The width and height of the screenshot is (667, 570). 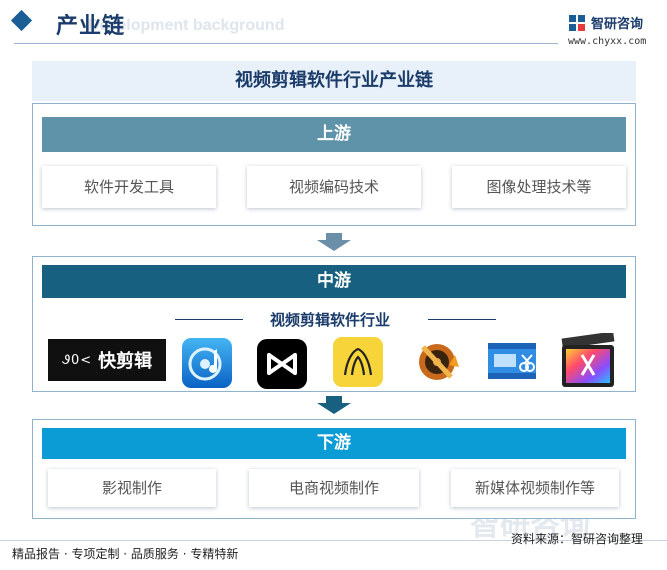 I want to click on downstream-item: 影视制作, so click(x=132, y=488).